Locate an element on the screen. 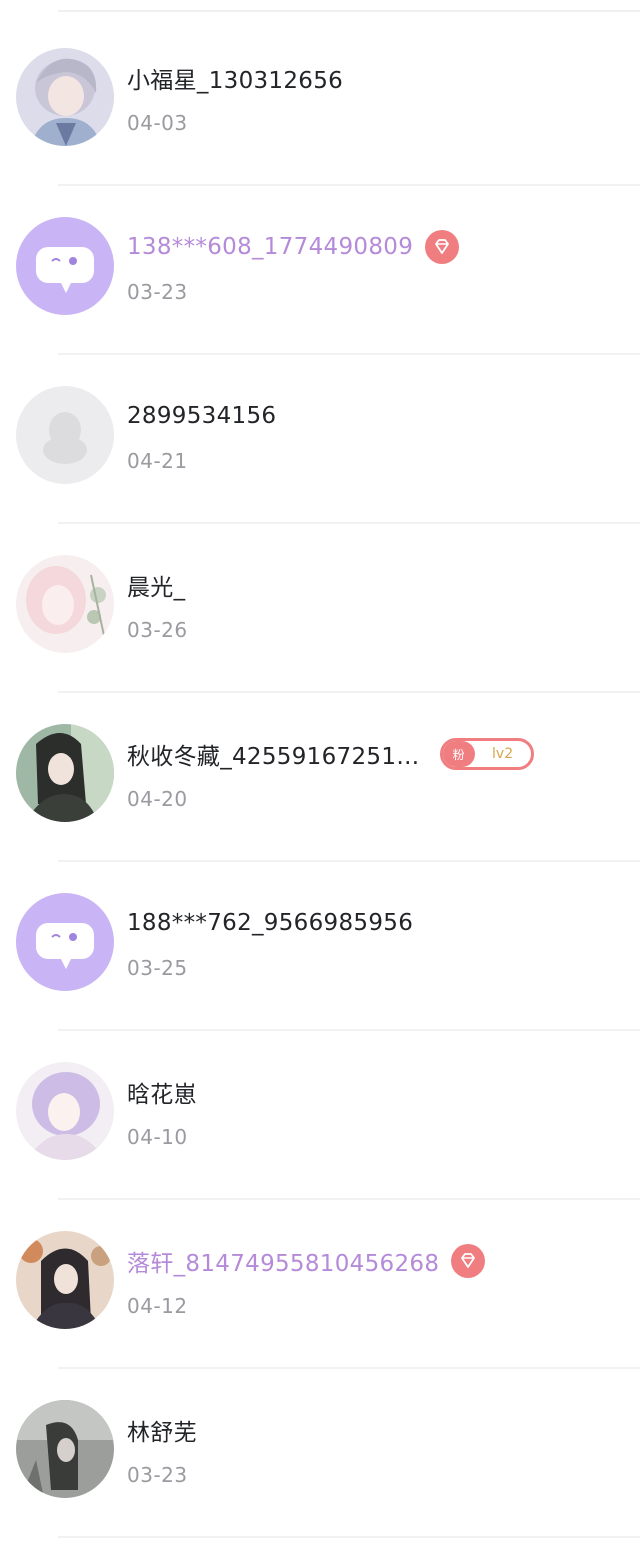  fan-level-badge: 粉 lv2 is located at coordinates (486, 754).